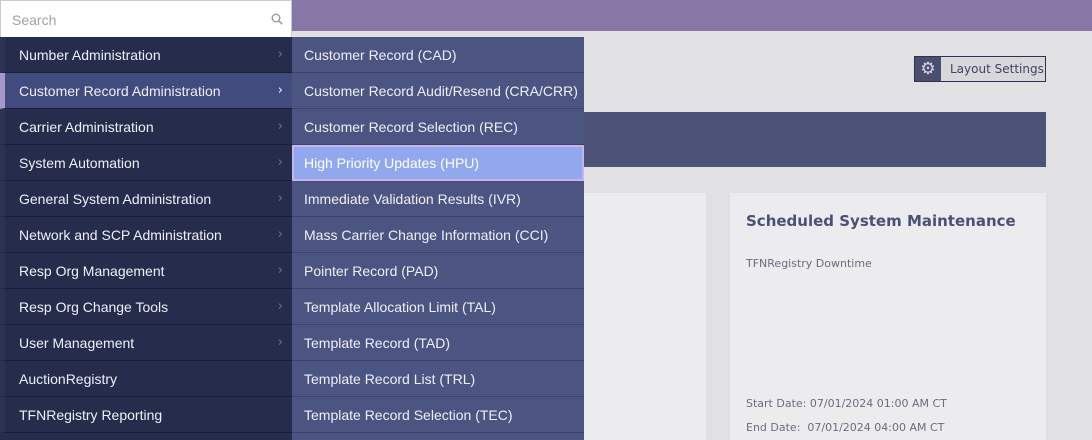  Describe the element at coordinates (809, 263) in the screenshot. I see `maintenance-subtitle: TFNRegistry Downtime` at that location.